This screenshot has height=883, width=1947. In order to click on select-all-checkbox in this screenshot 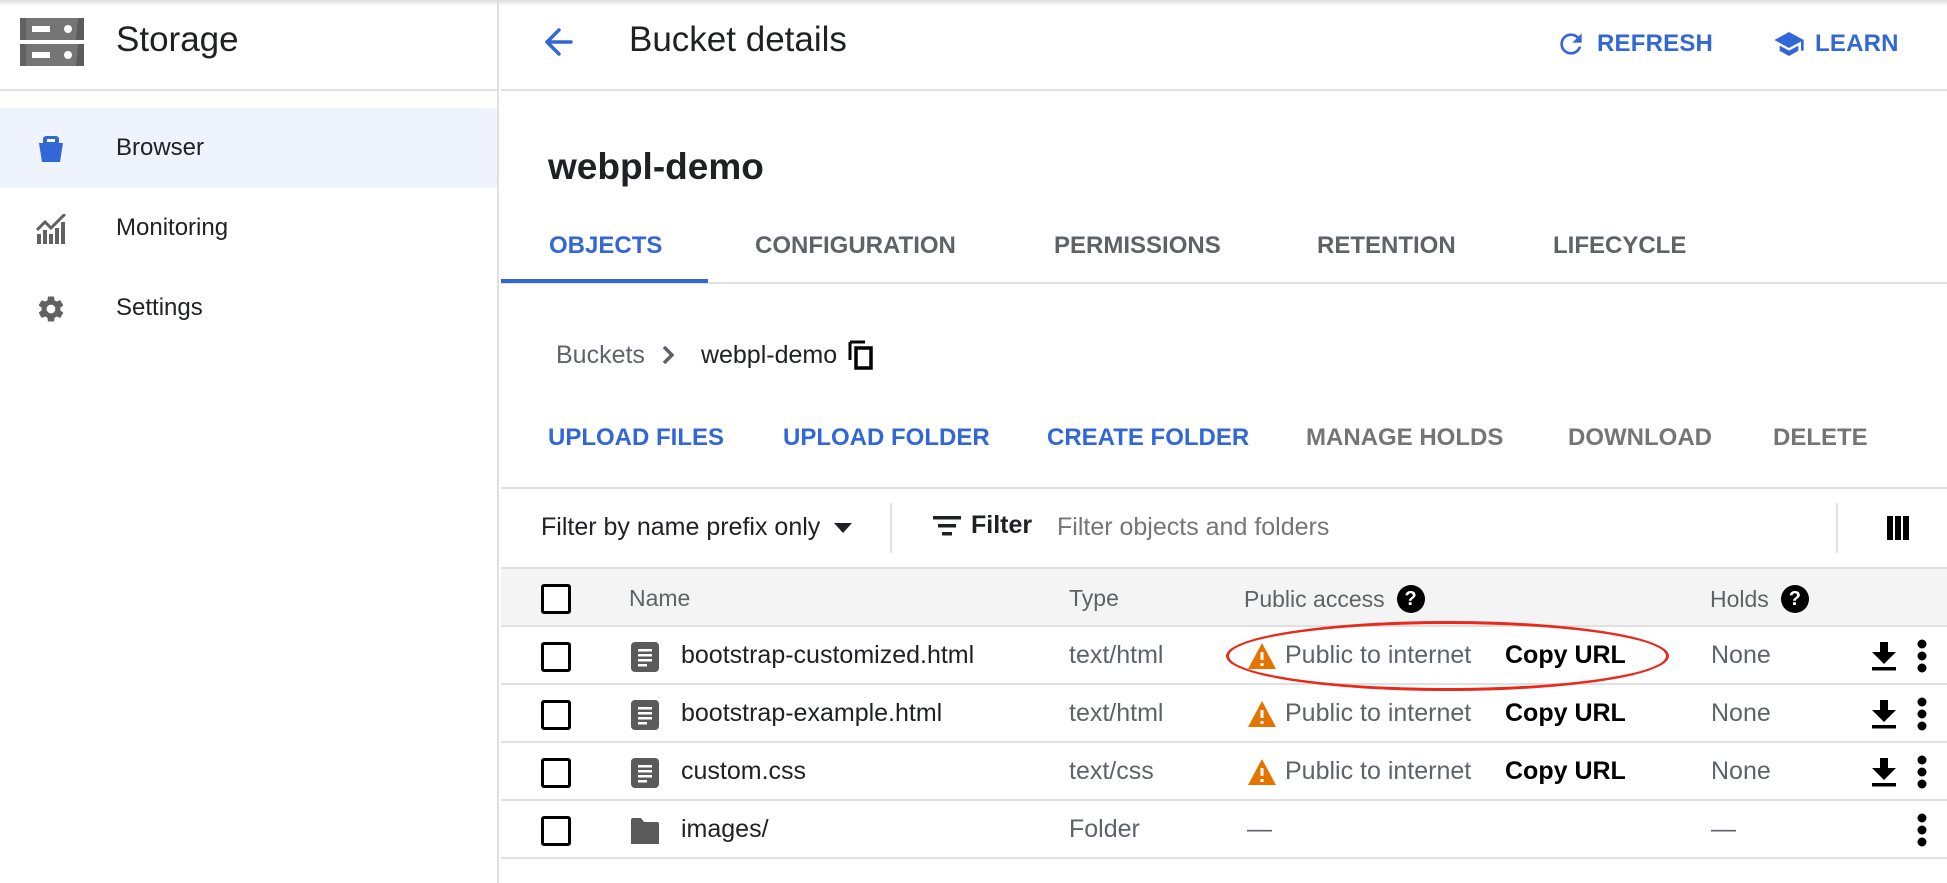, I will do `click(556, 599)`.